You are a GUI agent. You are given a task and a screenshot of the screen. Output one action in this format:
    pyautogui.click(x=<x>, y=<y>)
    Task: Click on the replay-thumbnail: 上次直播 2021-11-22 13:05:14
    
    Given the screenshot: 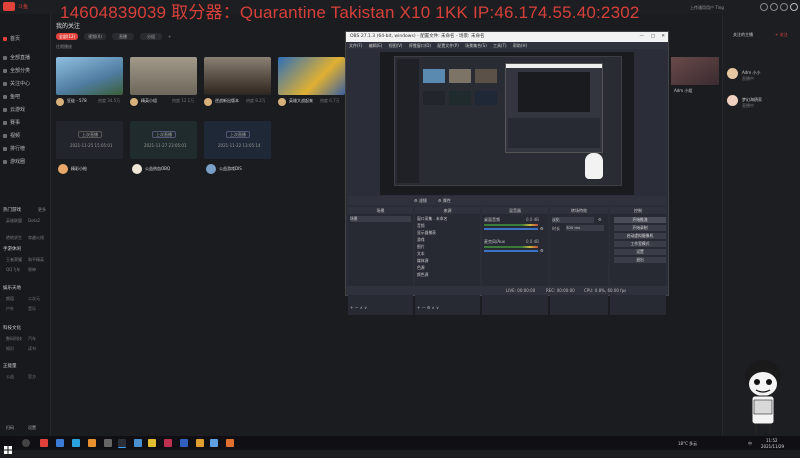 What is the action you would take?
    pyautogui.click(x=237, y=140)
    